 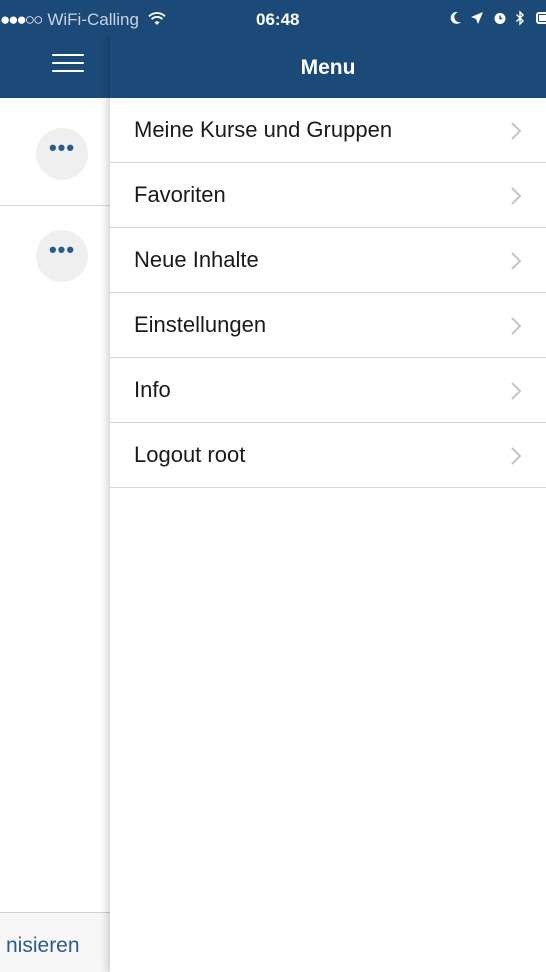 What do you see at coordinates (477, 18) in the screenshot?
I see `location-arrow-icon` at bounding box center [477, 18].